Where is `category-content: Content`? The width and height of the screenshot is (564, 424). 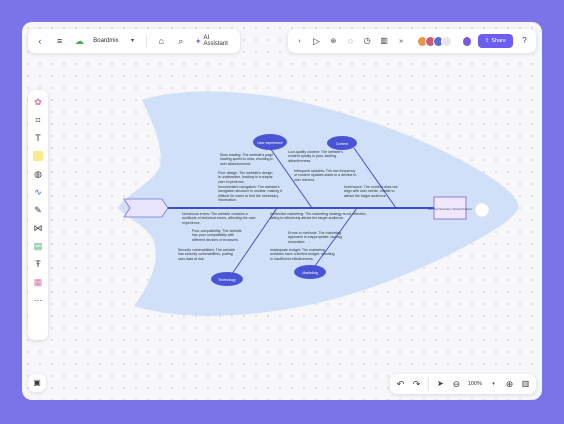 category-content: Content is located at coordinates (342, 144).